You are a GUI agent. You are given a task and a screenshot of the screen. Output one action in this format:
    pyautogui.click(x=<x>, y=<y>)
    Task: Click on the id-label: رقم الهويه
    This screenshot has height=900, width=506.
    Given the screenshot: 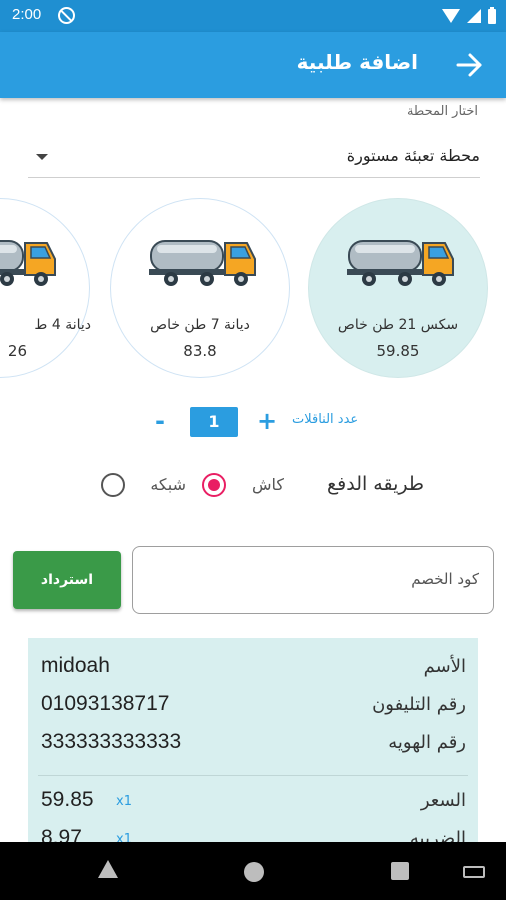 What is the action you would take?
    pyautogui.click(x=427, y=742)
    